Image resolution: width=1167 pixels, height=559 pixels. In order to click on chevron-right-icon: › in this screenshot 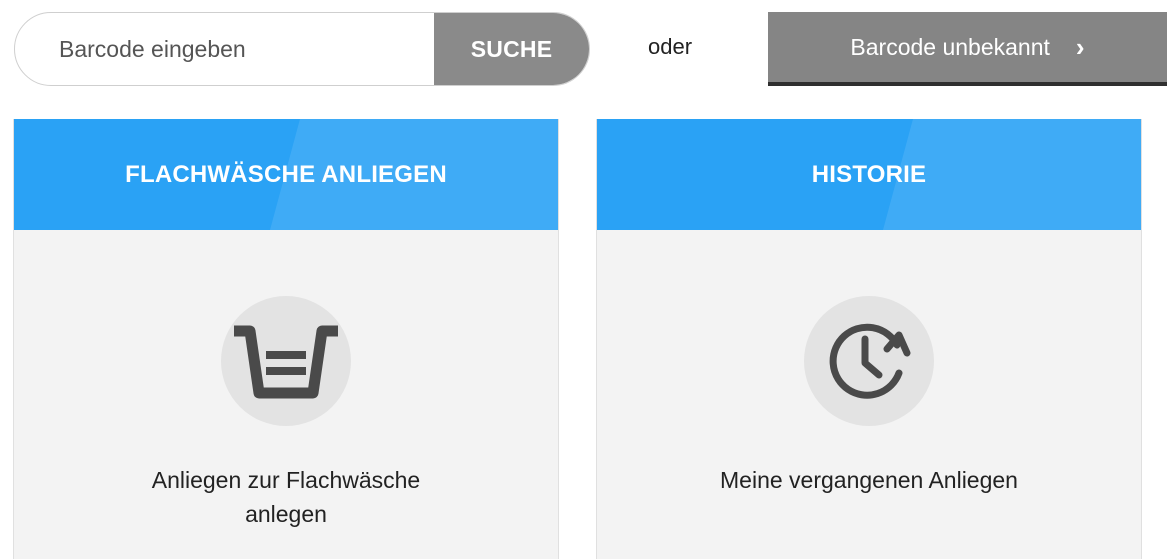, I will do `click(1080, 47)`.